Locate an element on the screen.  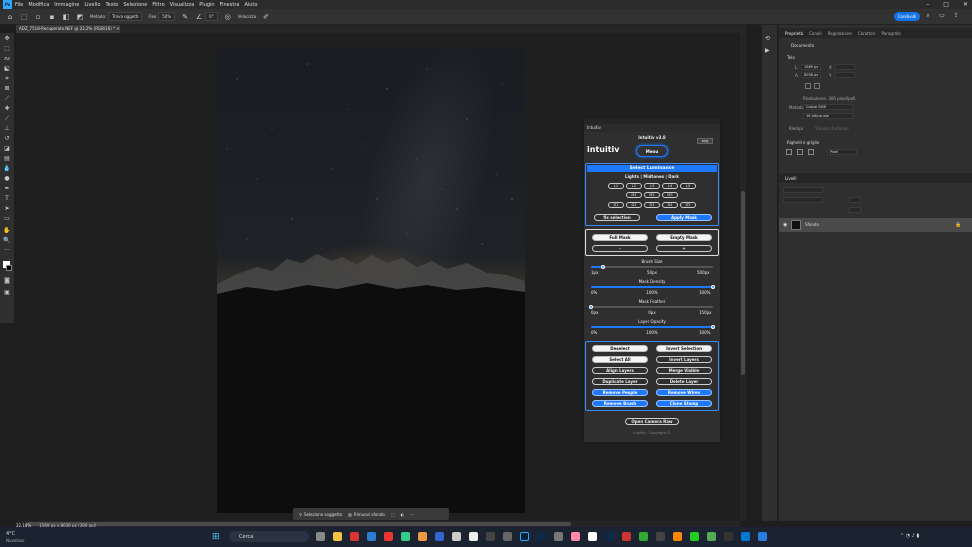
apply-mask-button: Apply Mask is located at coordinates (684, 217).